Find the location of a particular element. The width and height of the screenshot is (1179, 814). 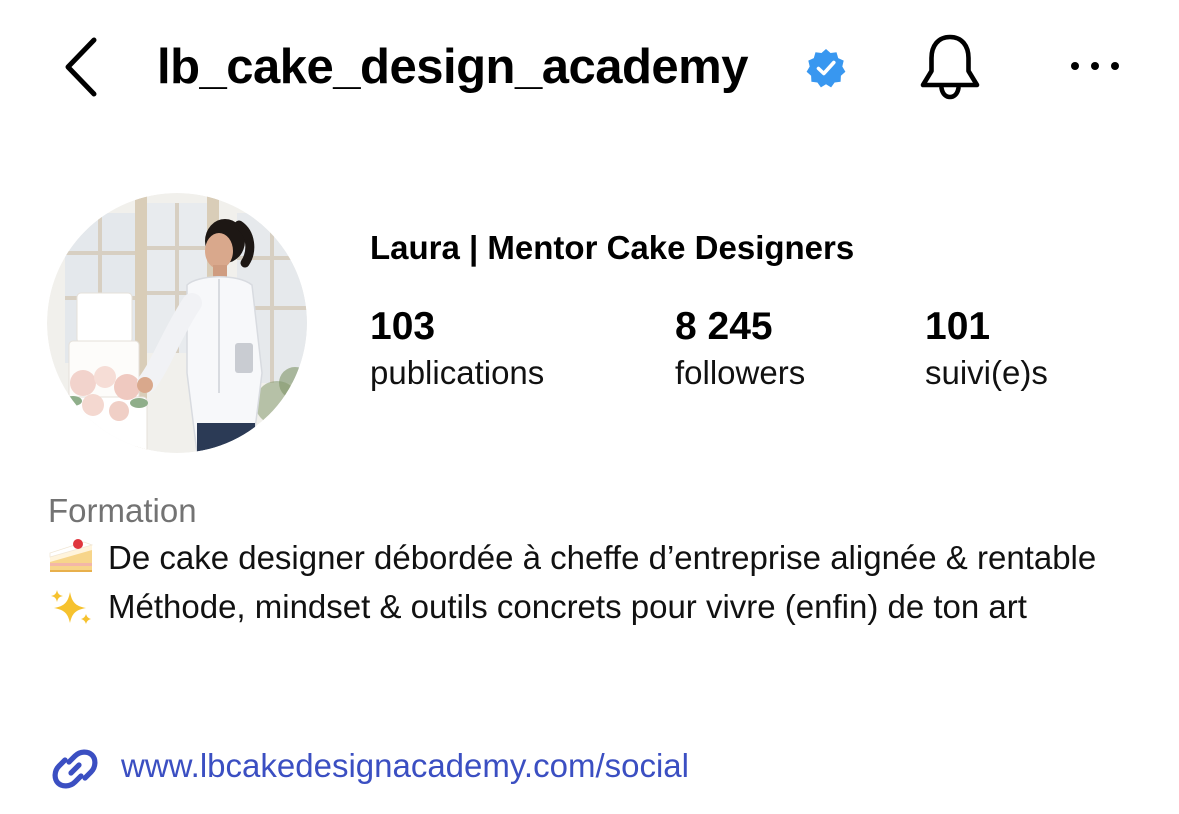

notifications-button is located at coordinates (950, 67).